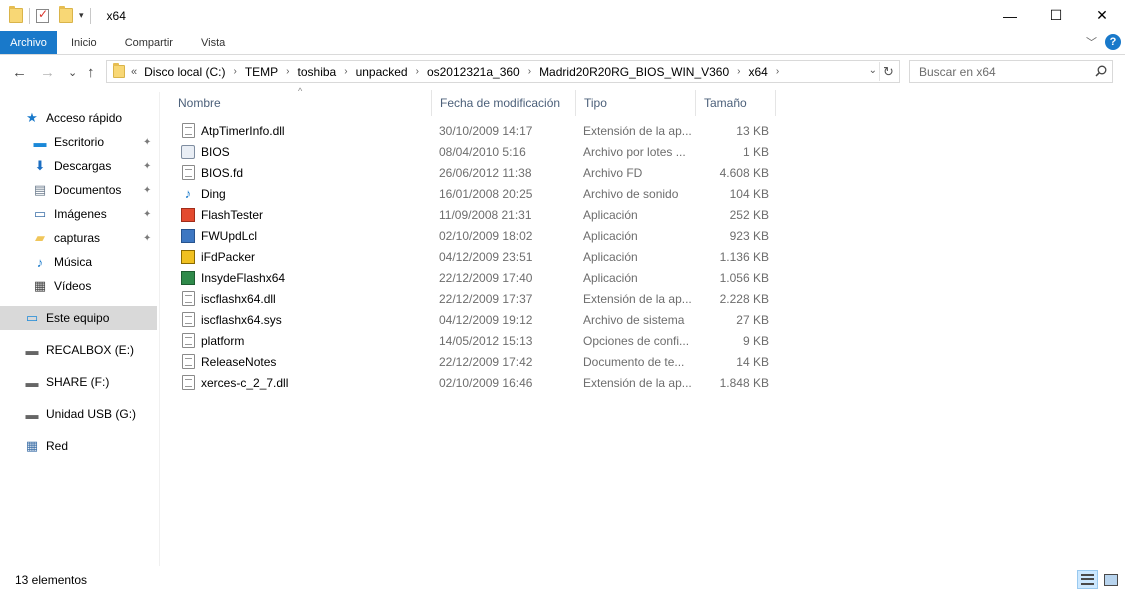  Describe the element at coordinates (1091, 42) in the screenshot. I see `expand-ribbon-icon: ﹀` at that location.